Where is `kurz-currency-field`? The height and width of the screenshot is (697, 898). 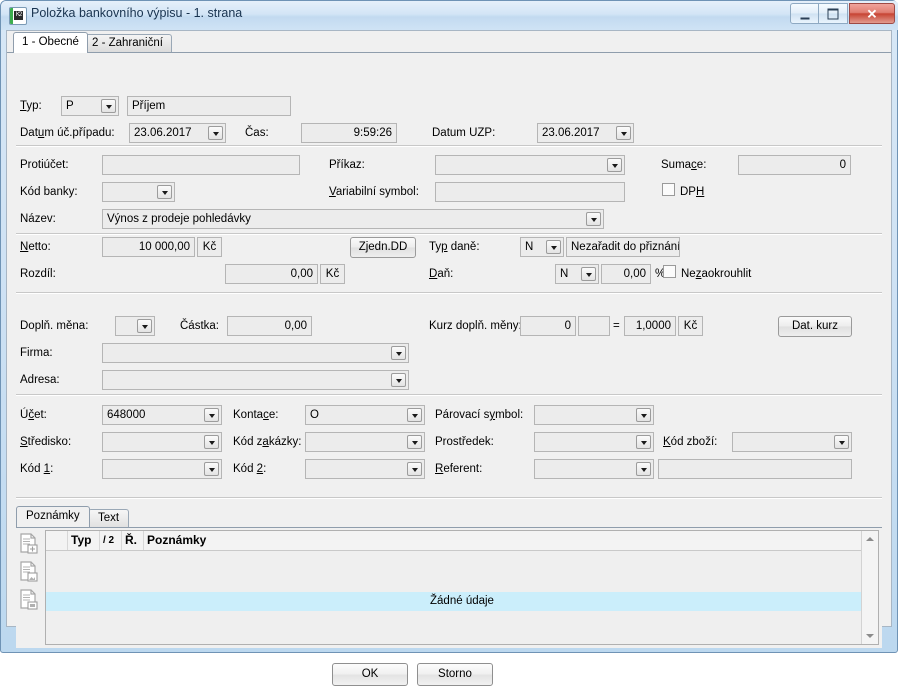
kurz-currency-field is located at coordinates (594, 326).